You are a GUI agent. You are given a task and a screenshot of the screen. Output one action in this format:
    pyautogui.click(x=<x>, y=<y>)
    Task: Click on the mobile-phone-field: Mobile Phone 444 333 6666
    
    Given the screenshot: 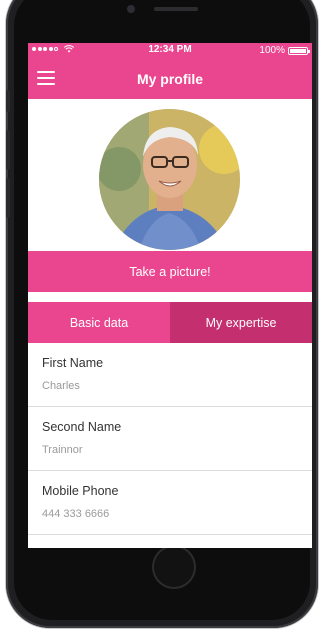 What is the action you would take?
    pyautogui.click(x=170, y=503)
    